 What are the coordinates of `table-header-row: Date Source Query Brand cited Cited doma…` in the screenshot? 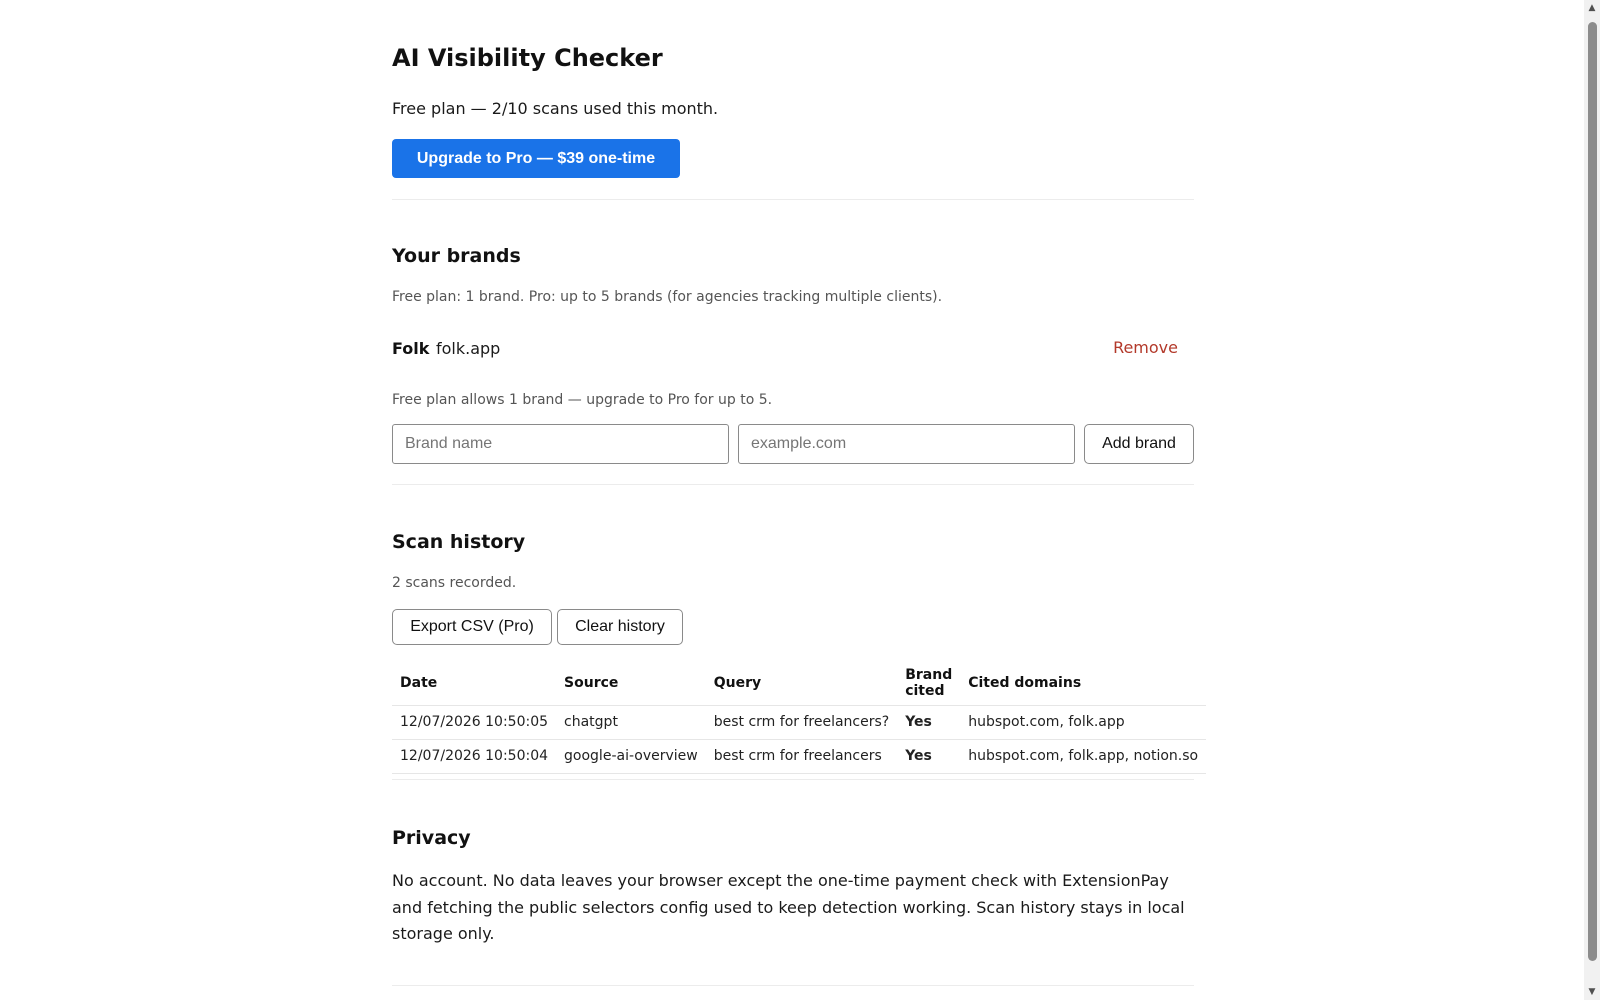 It's located at (799, 684).